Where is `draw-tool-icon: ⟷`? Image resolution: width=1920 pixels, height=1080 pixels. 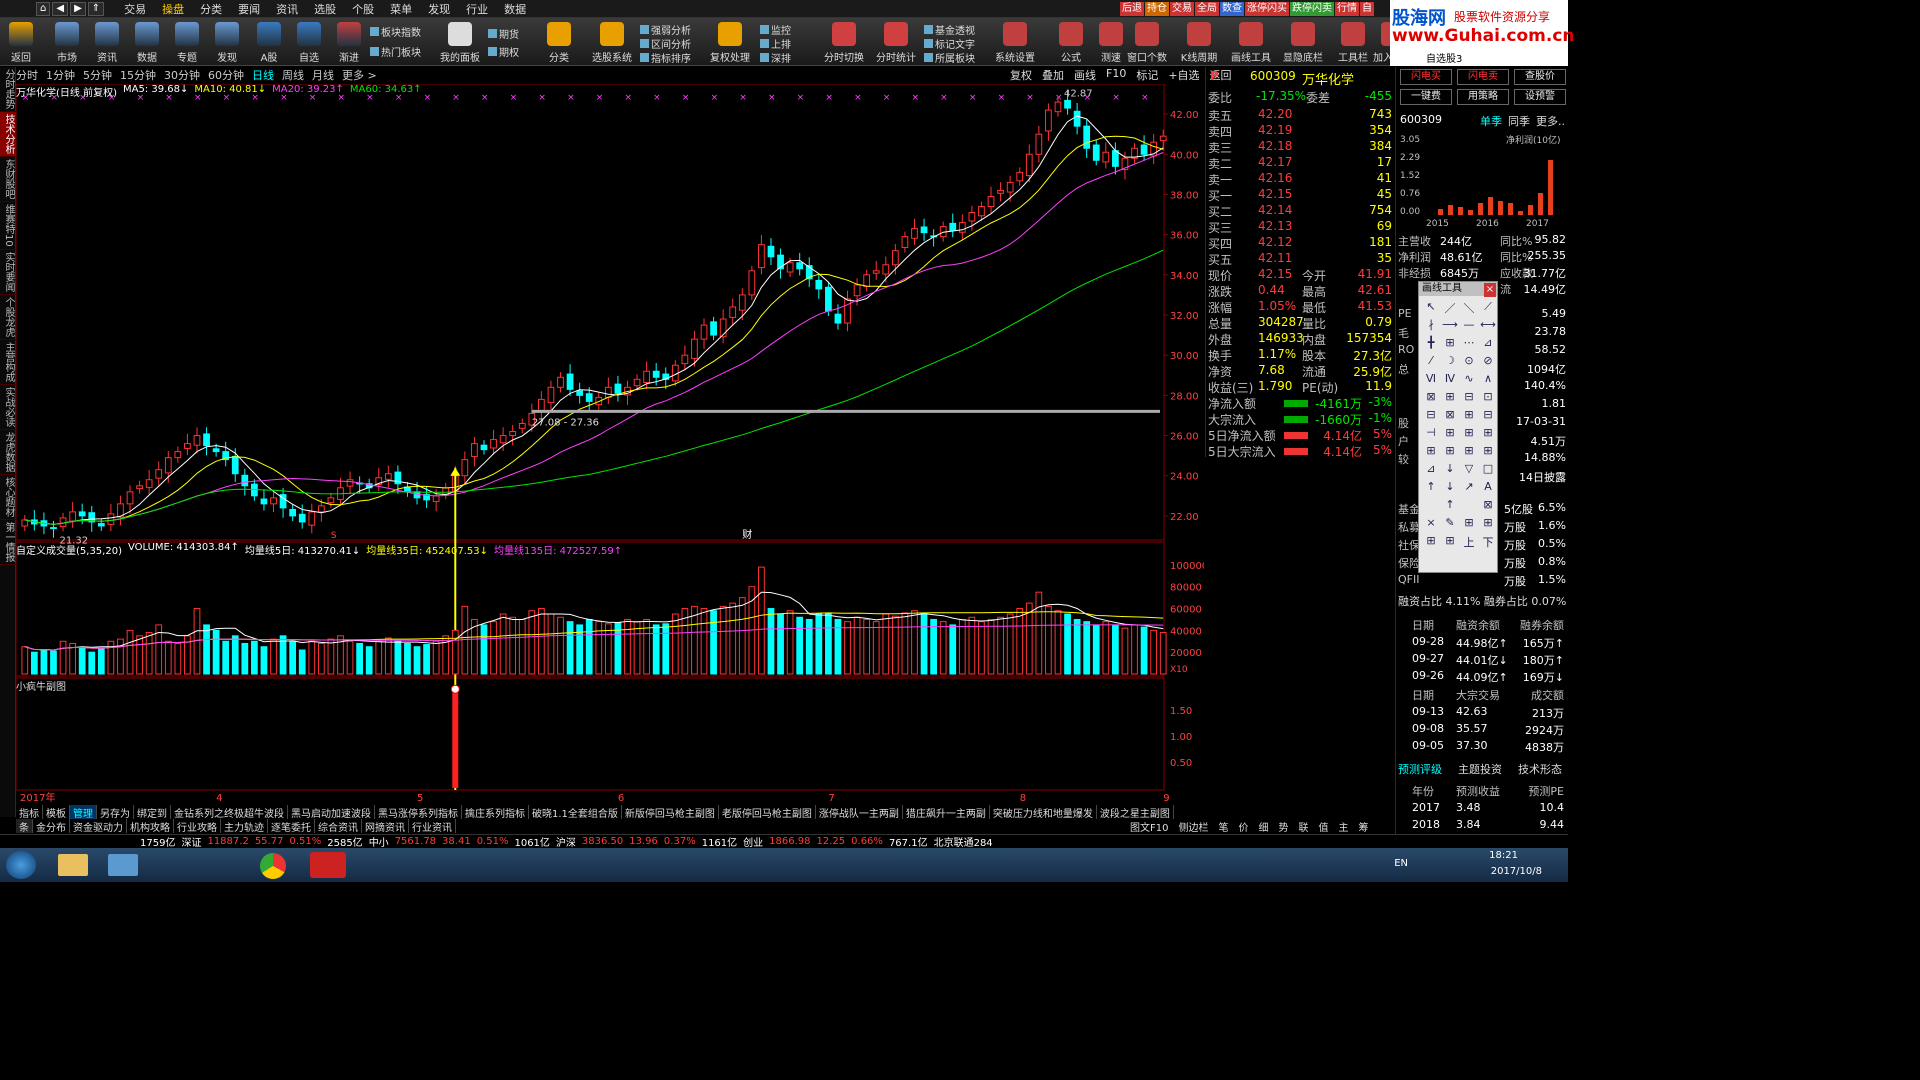 draw-tool-icon: ⟷ is located at coordinates (1488, 327).